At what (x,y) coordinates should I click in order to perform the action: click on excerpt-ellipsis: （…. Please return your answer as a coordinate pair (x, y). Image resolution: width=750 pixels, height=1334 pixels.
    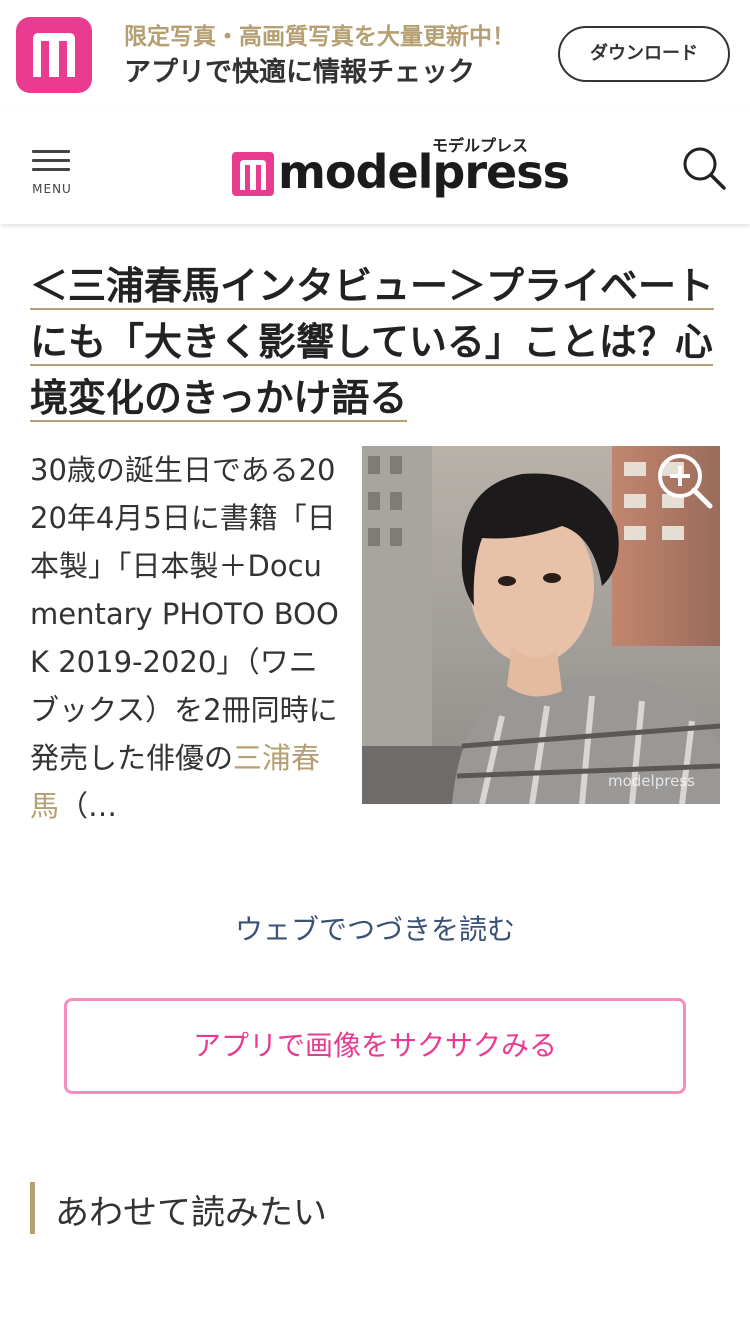
    Looking at the image, I should click on (88, 806).